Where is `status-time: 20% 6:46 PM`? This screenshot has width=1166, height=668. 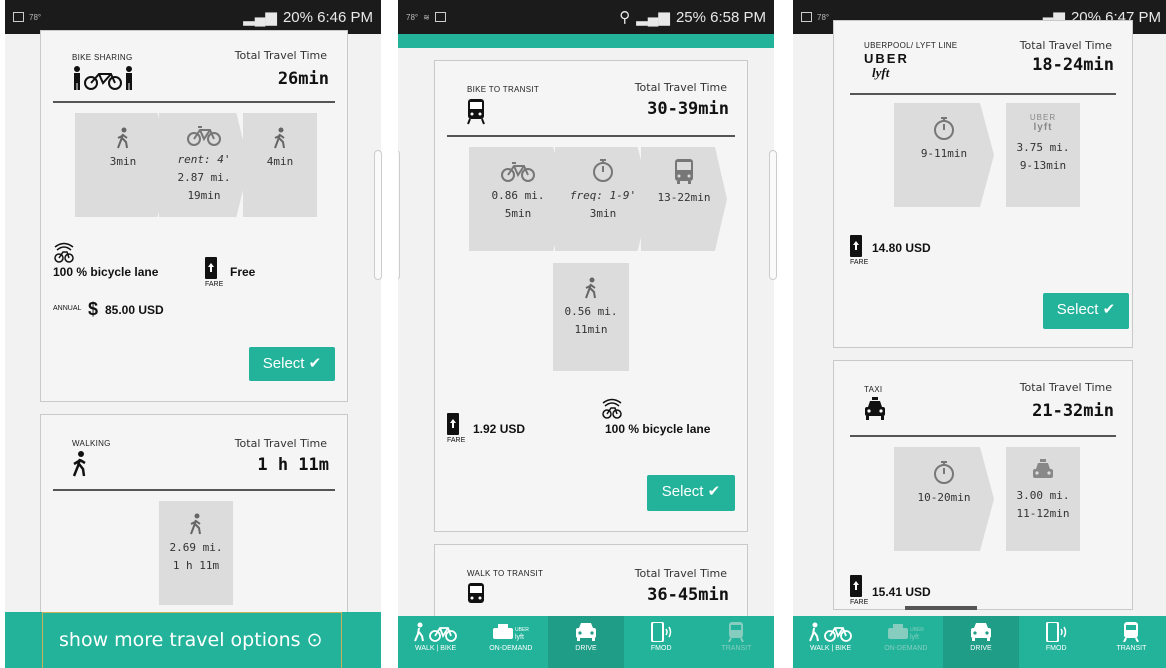
status-time: 20% 6:46 PM is located at coordinates (327, 17).